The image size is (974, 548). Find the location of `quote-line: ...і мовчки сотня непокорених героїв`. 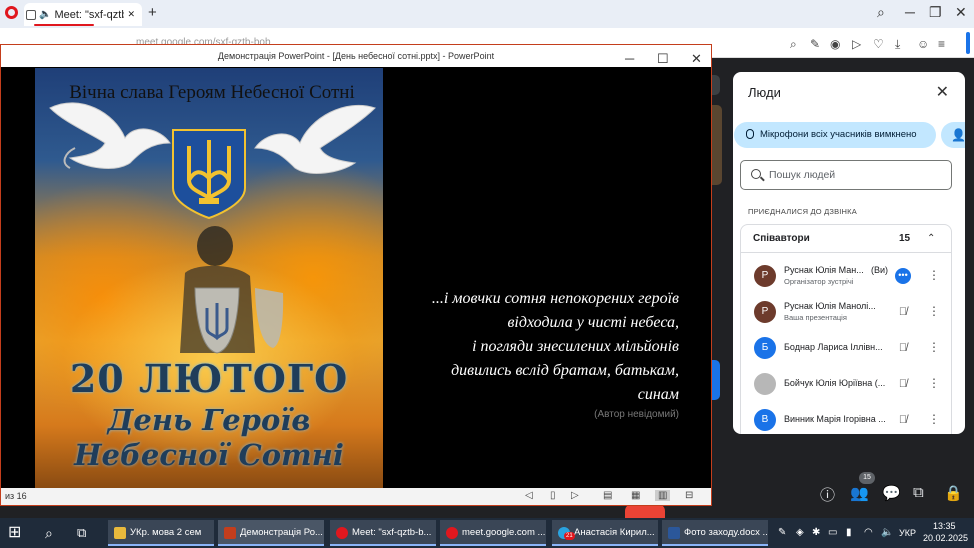

quote-line: ...і мовчки сотня непокорених героїв is located at coordinates (555, 298).